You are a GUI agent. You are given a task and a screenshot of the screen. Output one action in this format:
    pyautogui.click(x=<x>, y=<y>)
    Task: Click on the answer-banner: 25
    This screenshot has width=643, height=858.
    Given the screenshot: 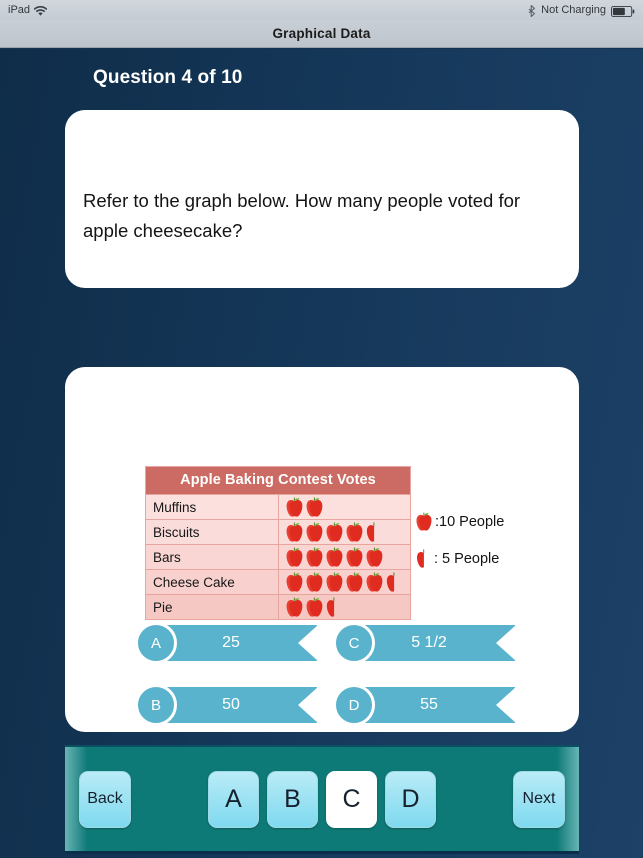 What is the action you would take?
    pyautogui.click(x=235, y=643)
    